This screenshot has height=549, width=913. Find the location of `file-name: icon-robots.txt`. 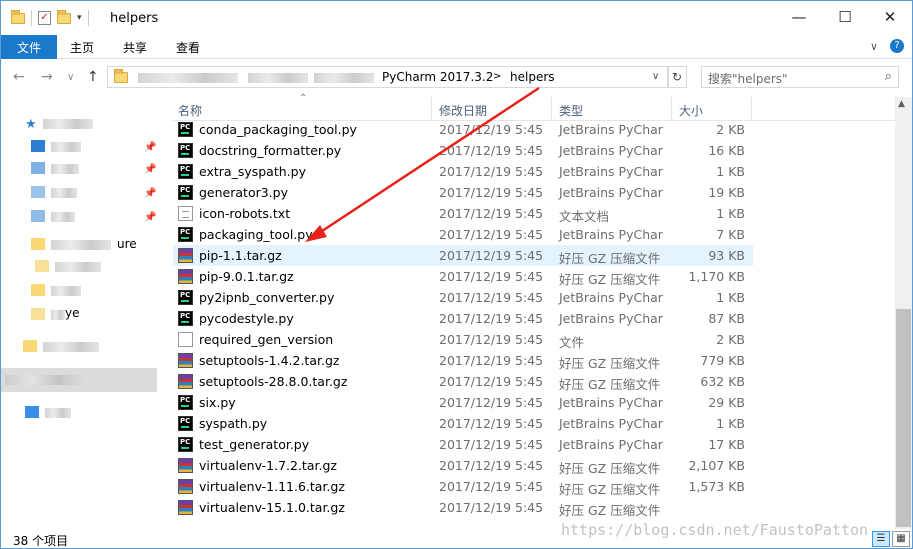

file-name: icon-robots.txt is located at coordinates (245, 213).